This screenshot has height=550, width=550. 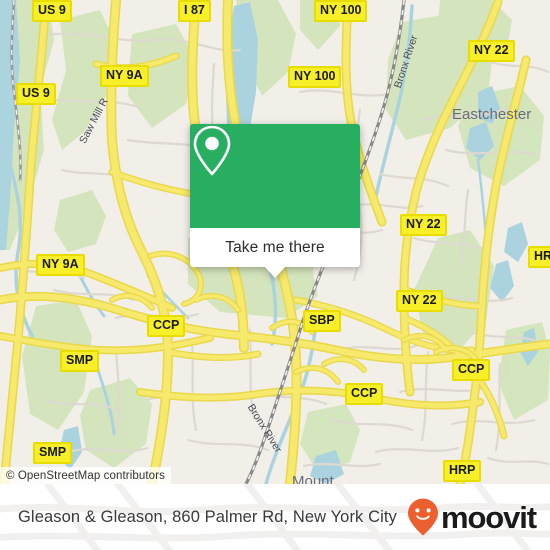 I want to click on moovit-logo: moovit, so click(x=471, y=517).